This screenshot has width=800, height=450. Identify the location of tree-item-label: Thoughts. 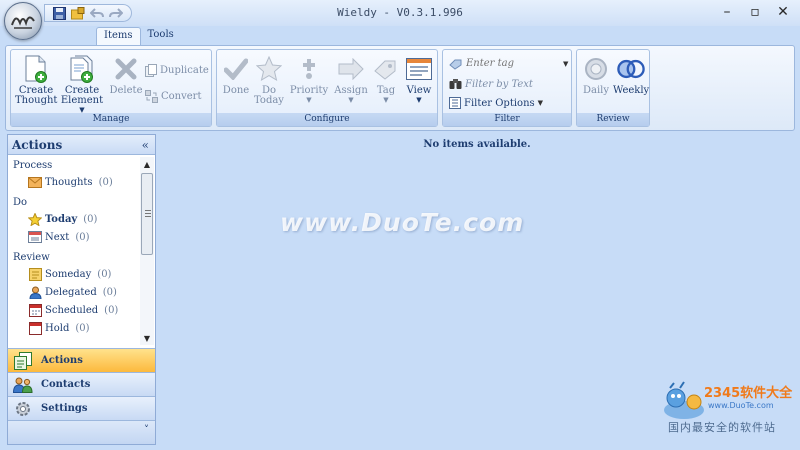
(69, 182).